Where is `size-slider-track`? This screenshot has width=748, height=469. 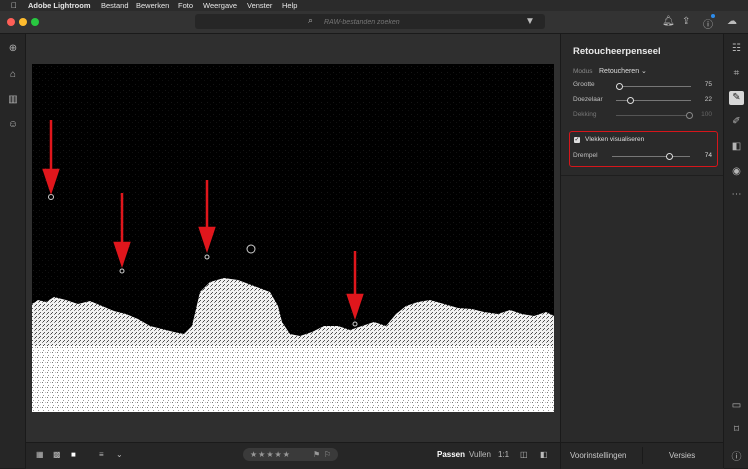
size-slider-track is located at coordinates (653, 86).